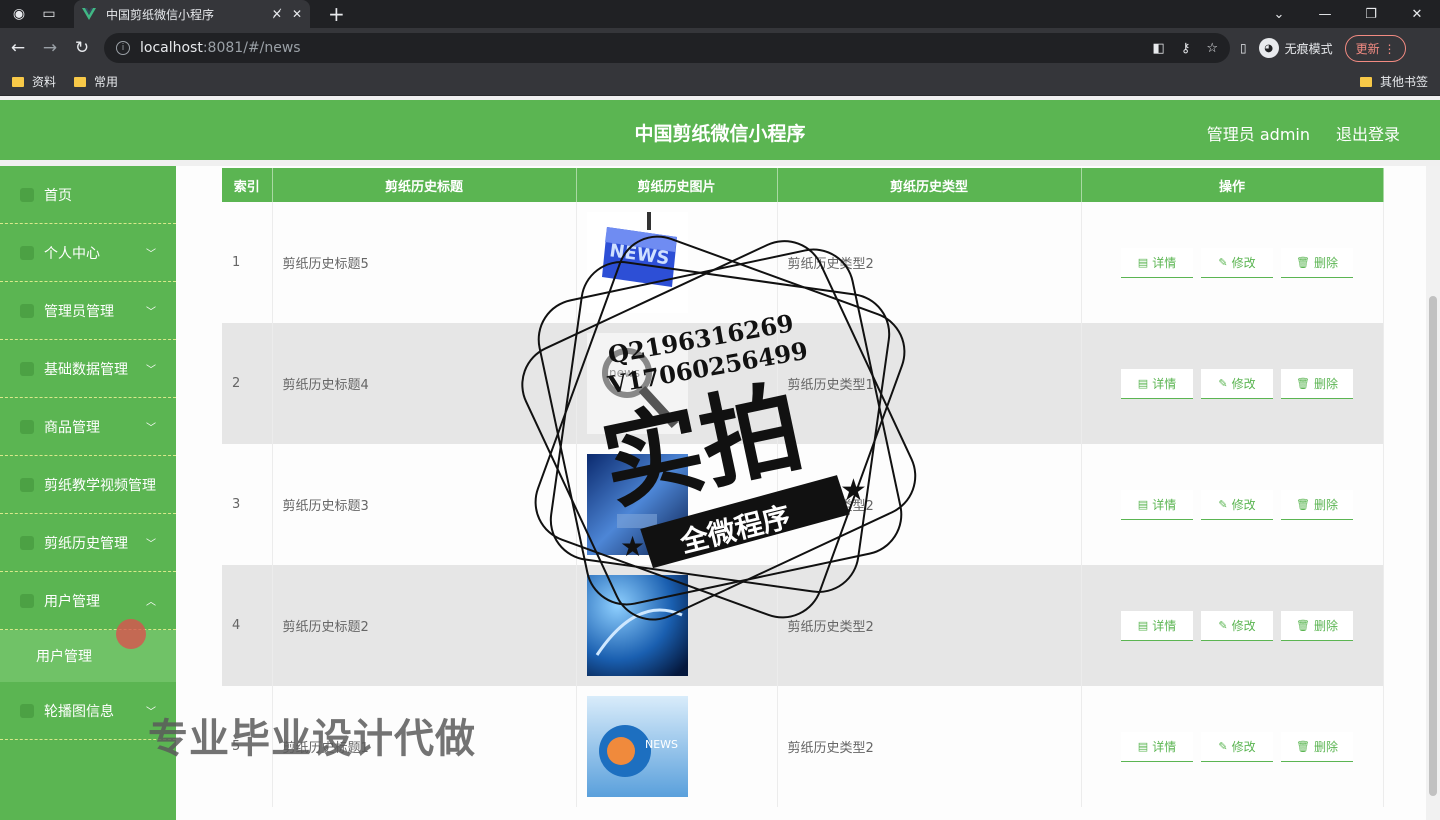  I want to click on window-controls: ⌄ — ❐ ✕, so click(1348, 14).